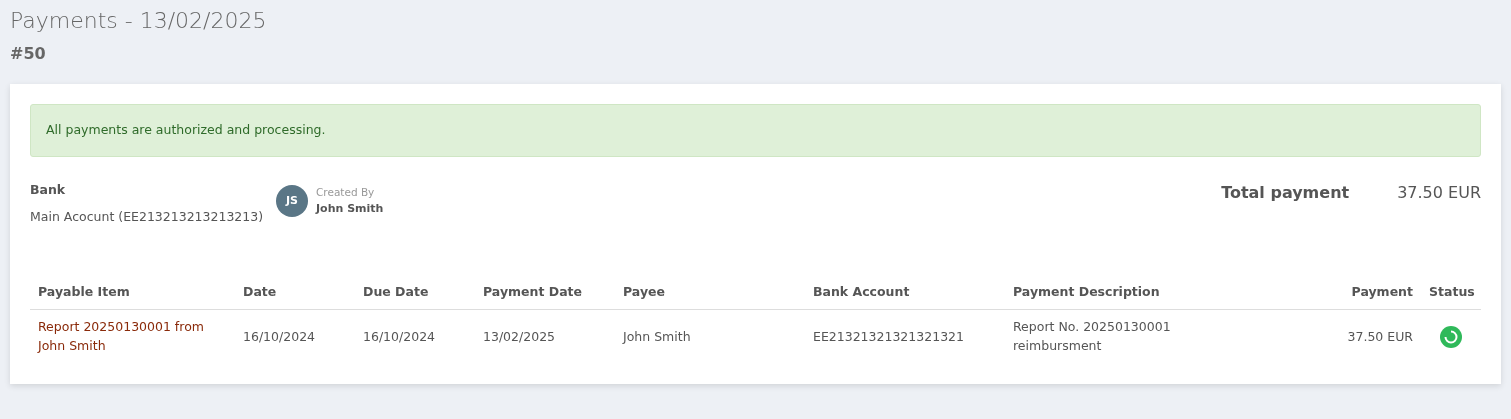 The width and height of the screenshot is (1511, 419). I want to click on table-cell: Report No. 20250130001 reimbursment, so click(1092, 336).